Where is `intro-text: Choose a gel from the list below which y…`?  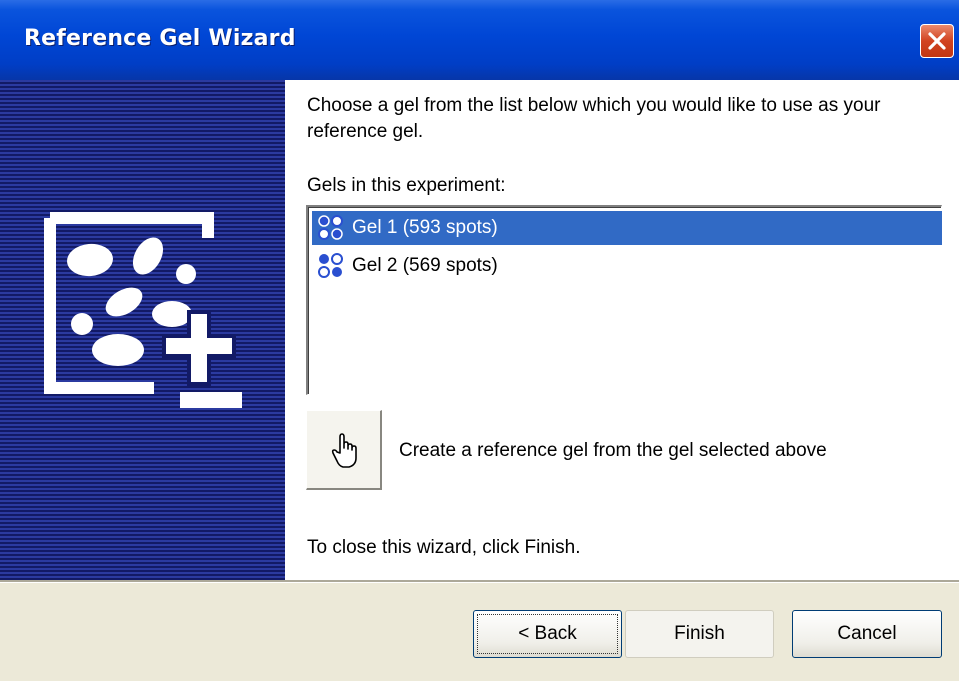 intro-text: Choose a gel from the list below which y… is located at coordinates (594, 118).